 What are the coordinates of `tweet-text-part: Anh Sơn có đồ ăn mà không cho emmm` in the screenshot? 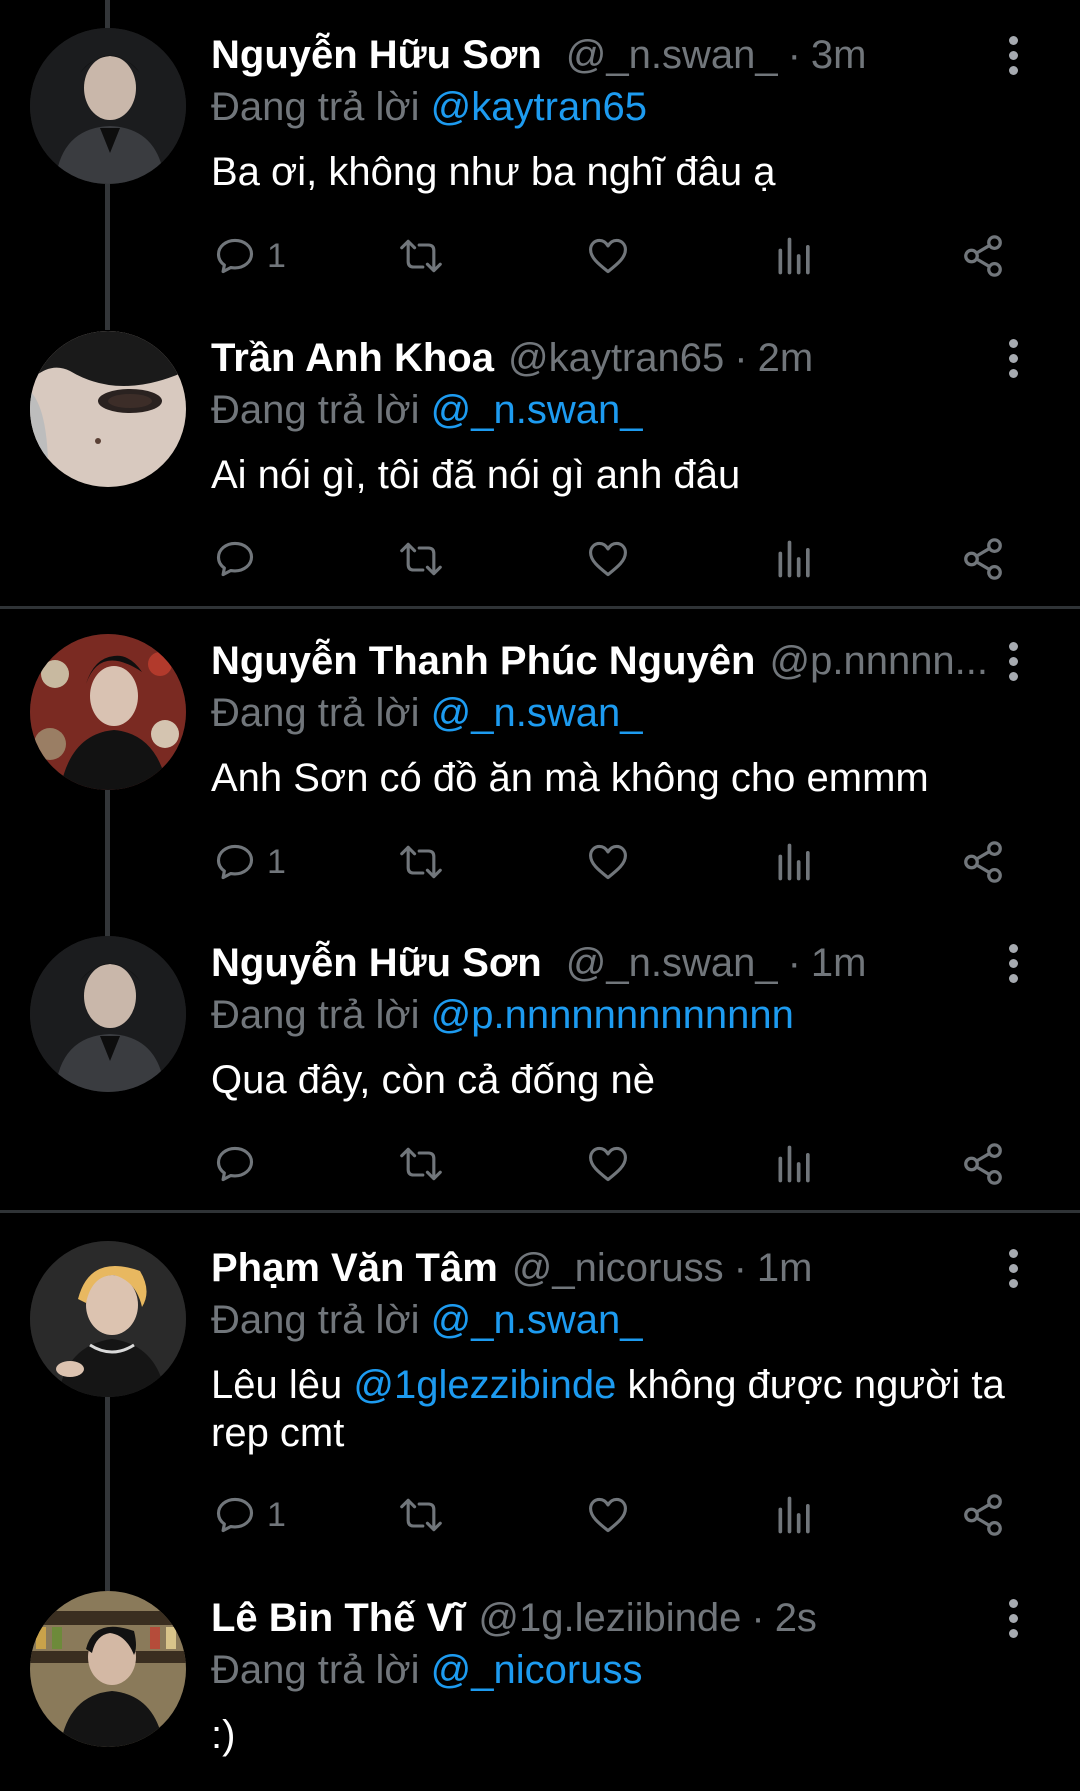 It's located at (570, 778).